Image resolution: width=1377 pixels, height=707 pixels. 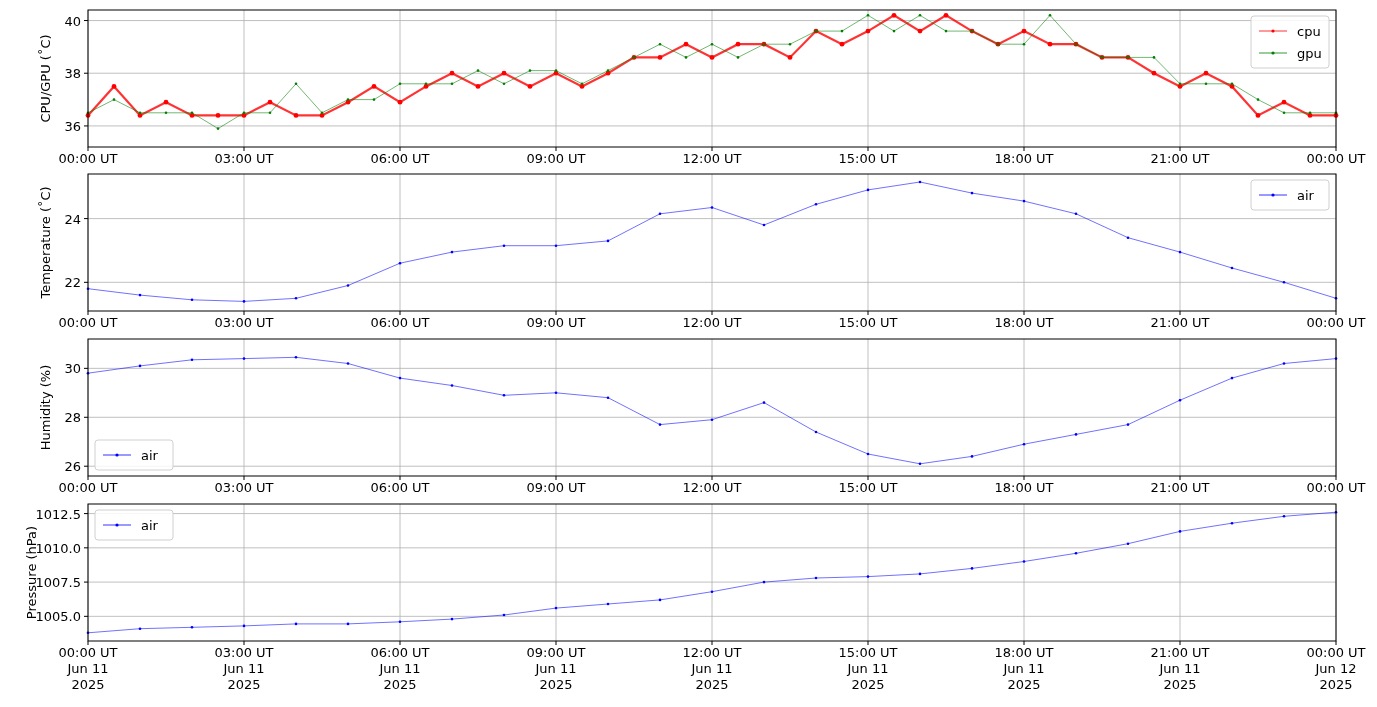 I want to click on tick-label: 22, so click(x=72, y=283).